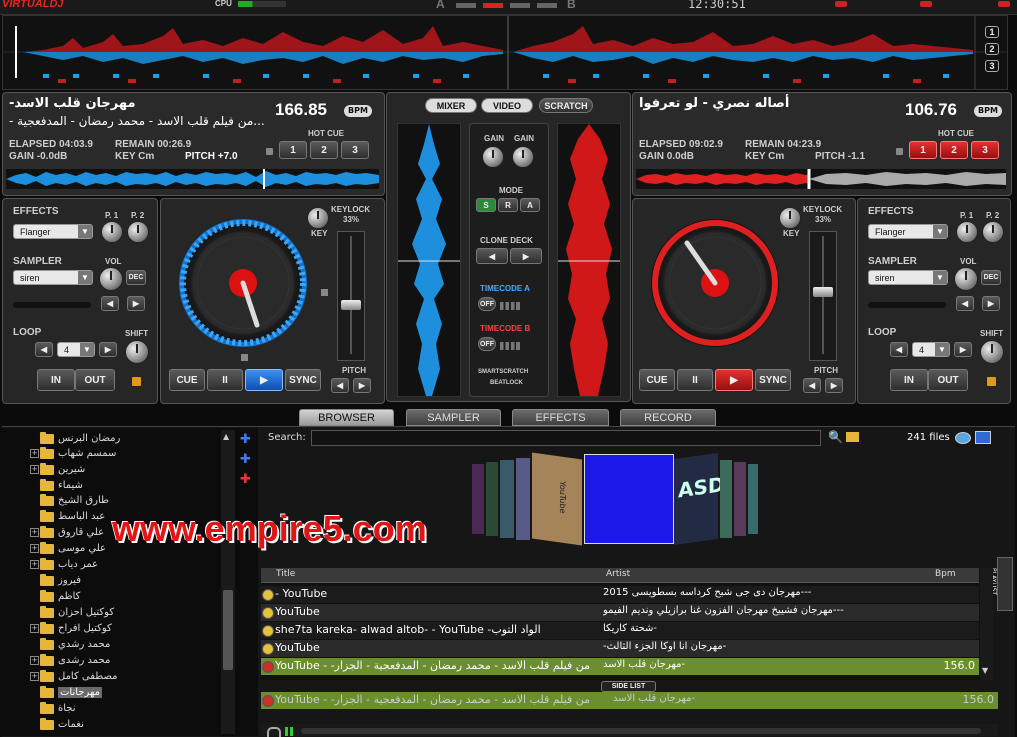 The height and width of the screenshot is (737, 1017). Describe the element at coordinates (618, 574) in the screenshot. I see `column-artist: Artist` at that location.